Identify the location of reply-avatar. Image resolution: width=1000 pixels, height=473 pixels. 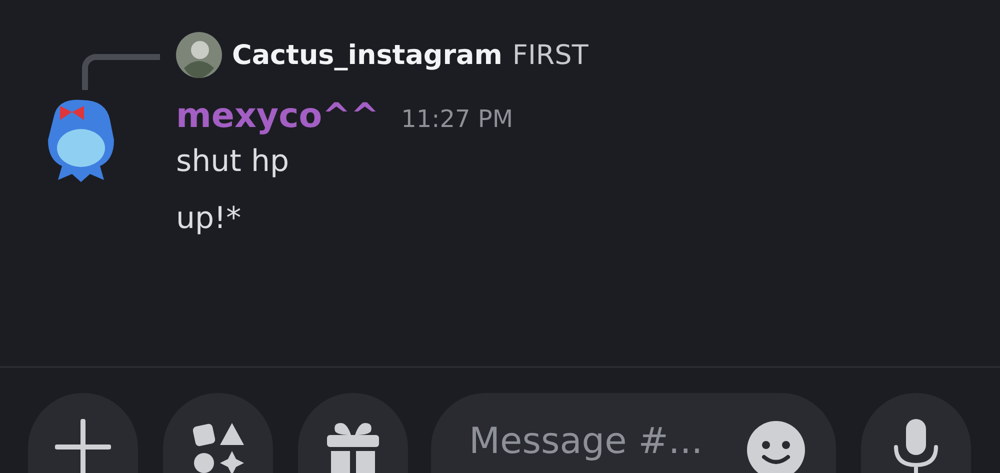
(199, 55).